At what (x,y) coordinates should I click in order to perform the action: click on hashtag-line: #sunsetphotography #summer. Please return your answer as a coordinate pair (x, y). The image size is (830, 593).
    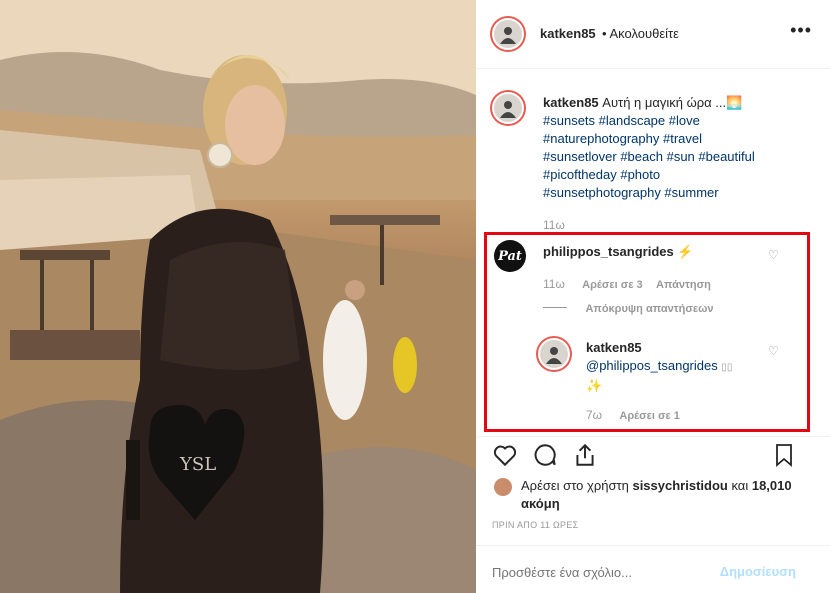
    Looking at the image, I should click on (678, 193).